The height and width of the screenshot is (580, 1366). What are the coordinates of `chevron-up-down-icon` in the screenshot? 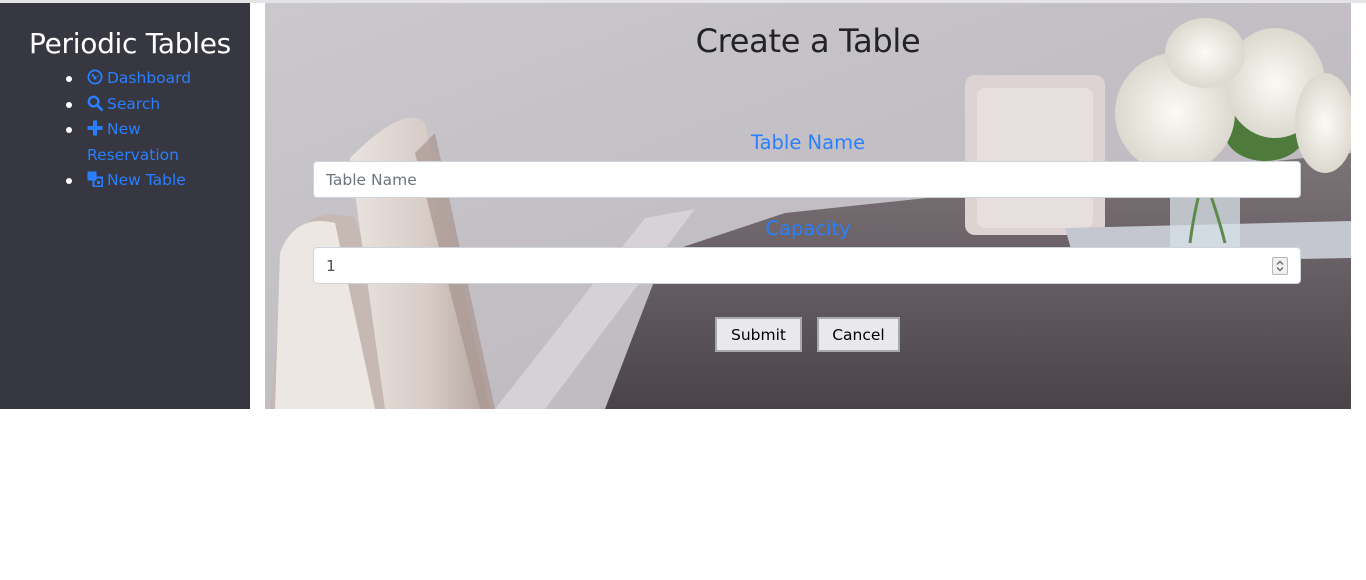 It's located at (1280, 266).